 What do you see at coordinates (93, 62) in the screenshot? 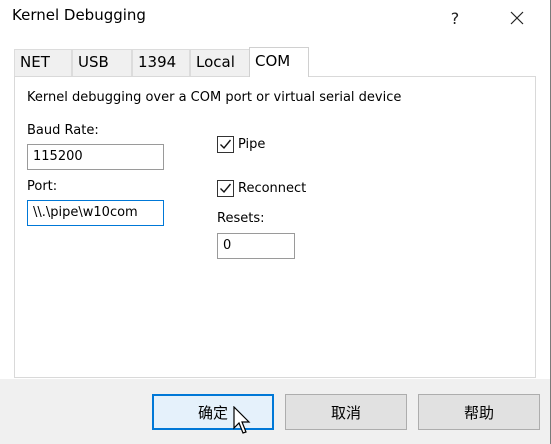
I see `tab-label: USB` at bounding box center [93, 62].